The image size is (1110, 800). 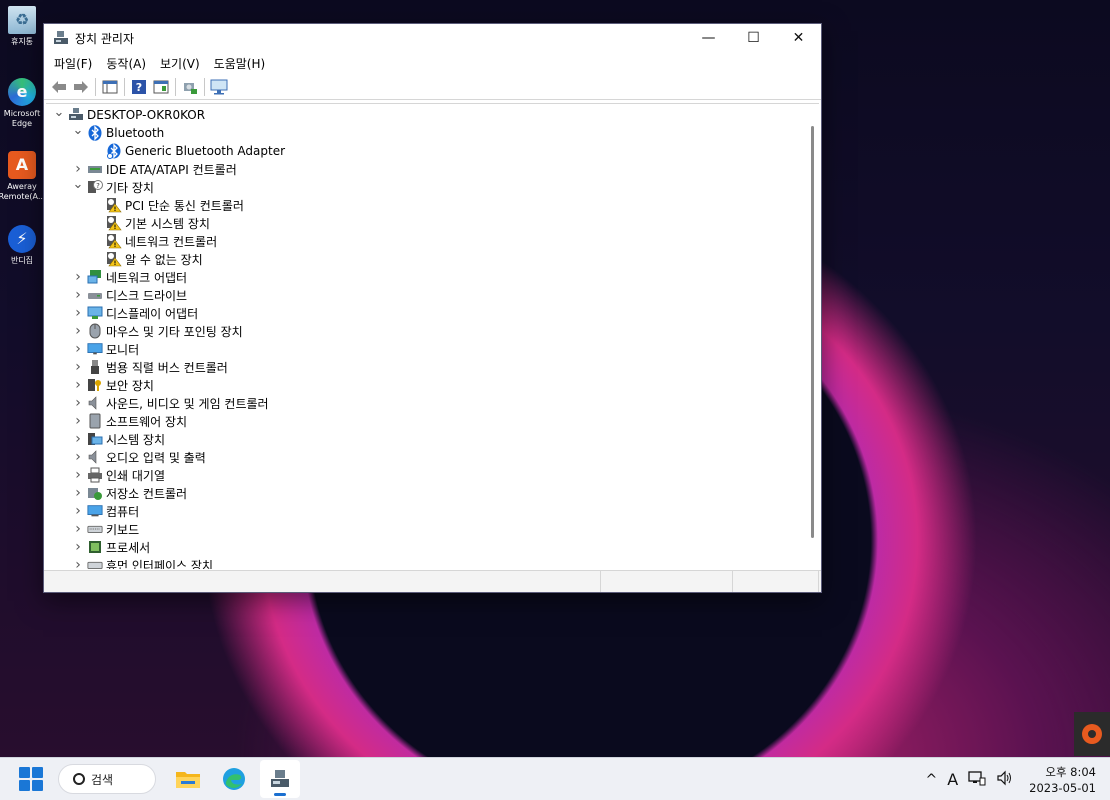 What do you see at coordinates (424, 185) in the screenshot?
I see `tree-item: ⌄? 기타 장치` at bounding box center [424, 185].